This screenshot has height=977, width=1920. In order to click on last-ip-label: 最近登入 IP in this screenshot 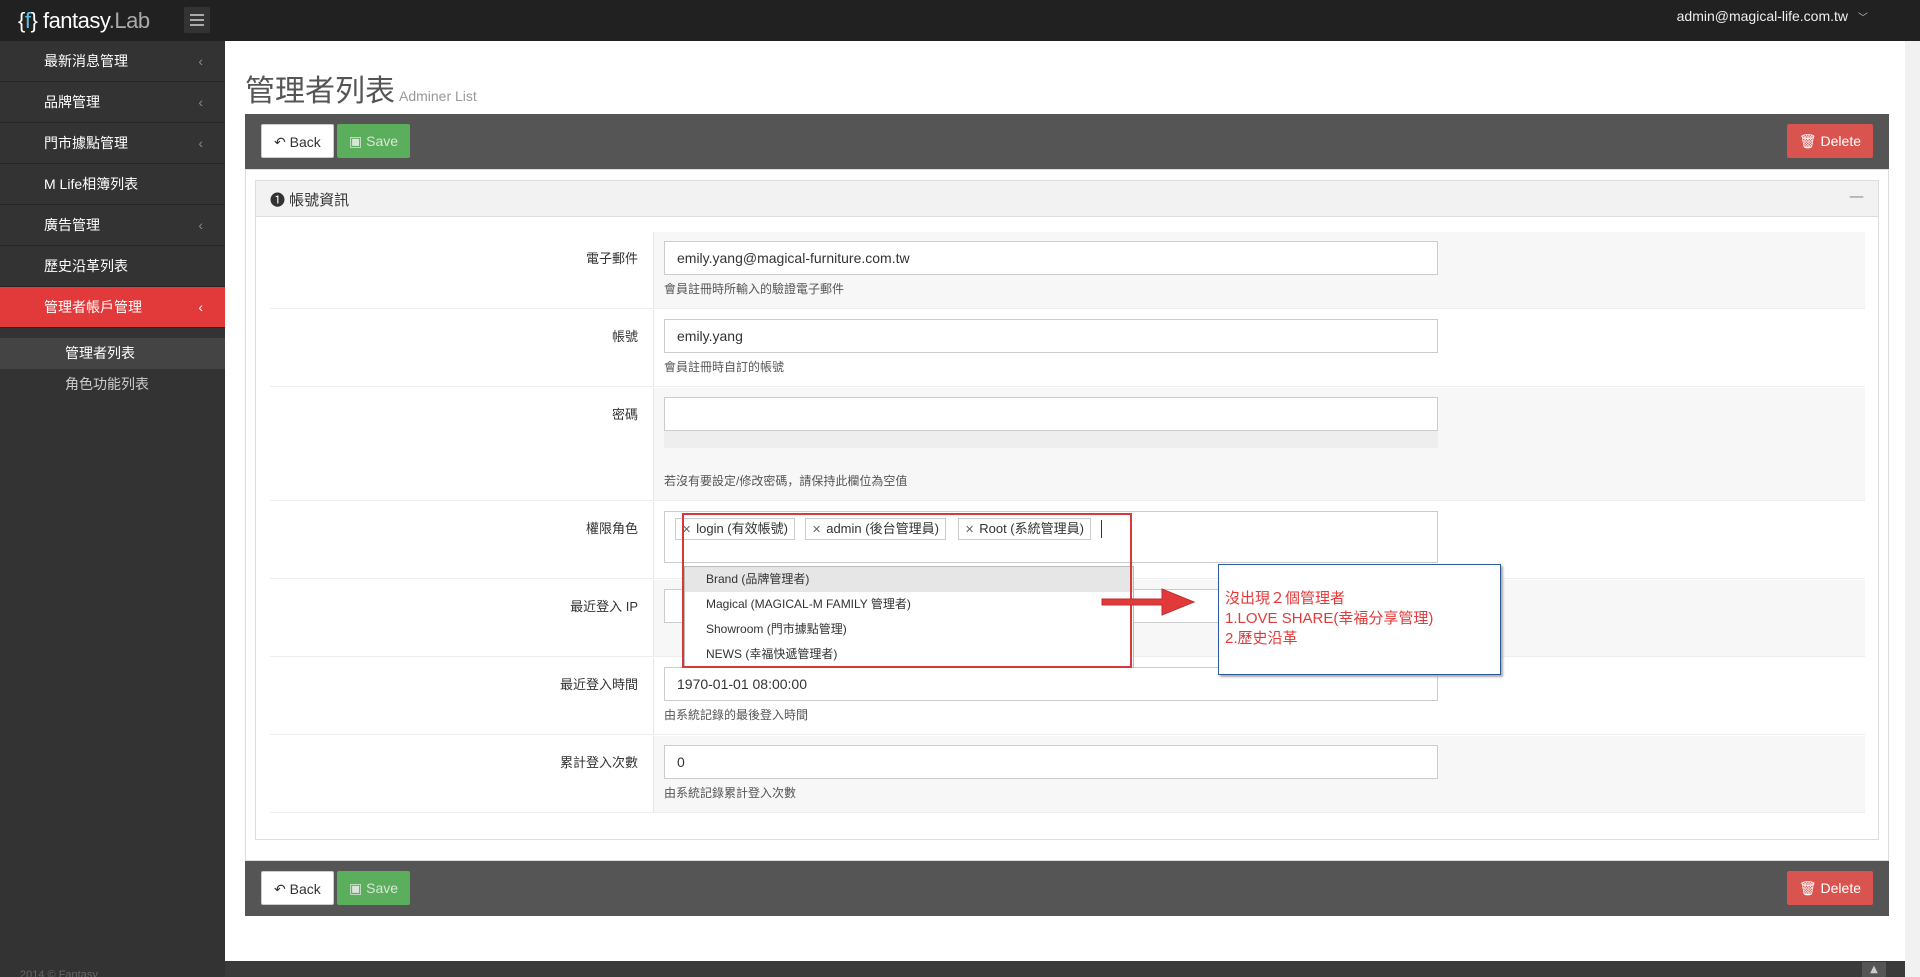, I will do `click(462, 618)`.